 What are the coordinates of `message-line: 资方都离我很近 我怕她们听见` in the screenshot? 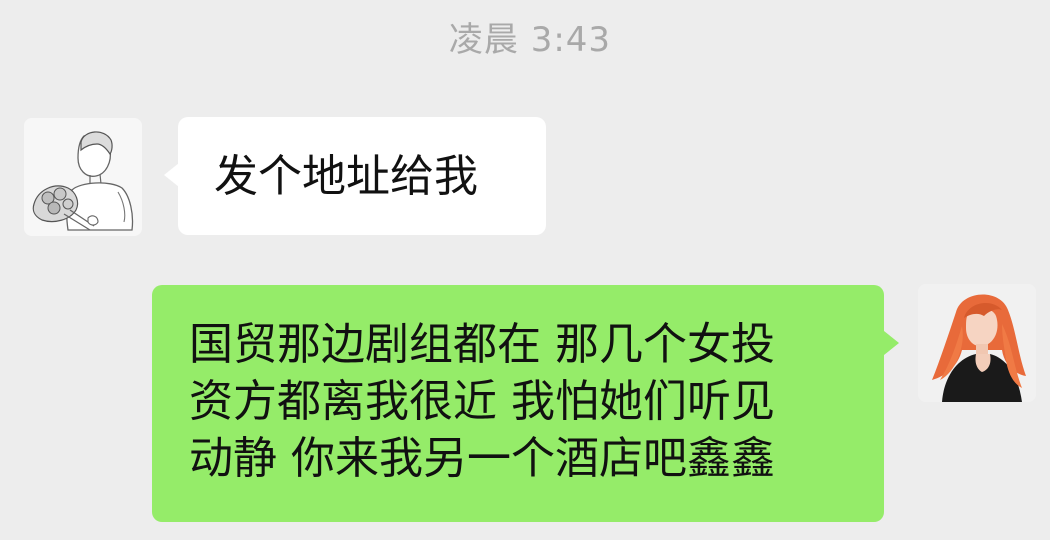 It's located at (482, 401).